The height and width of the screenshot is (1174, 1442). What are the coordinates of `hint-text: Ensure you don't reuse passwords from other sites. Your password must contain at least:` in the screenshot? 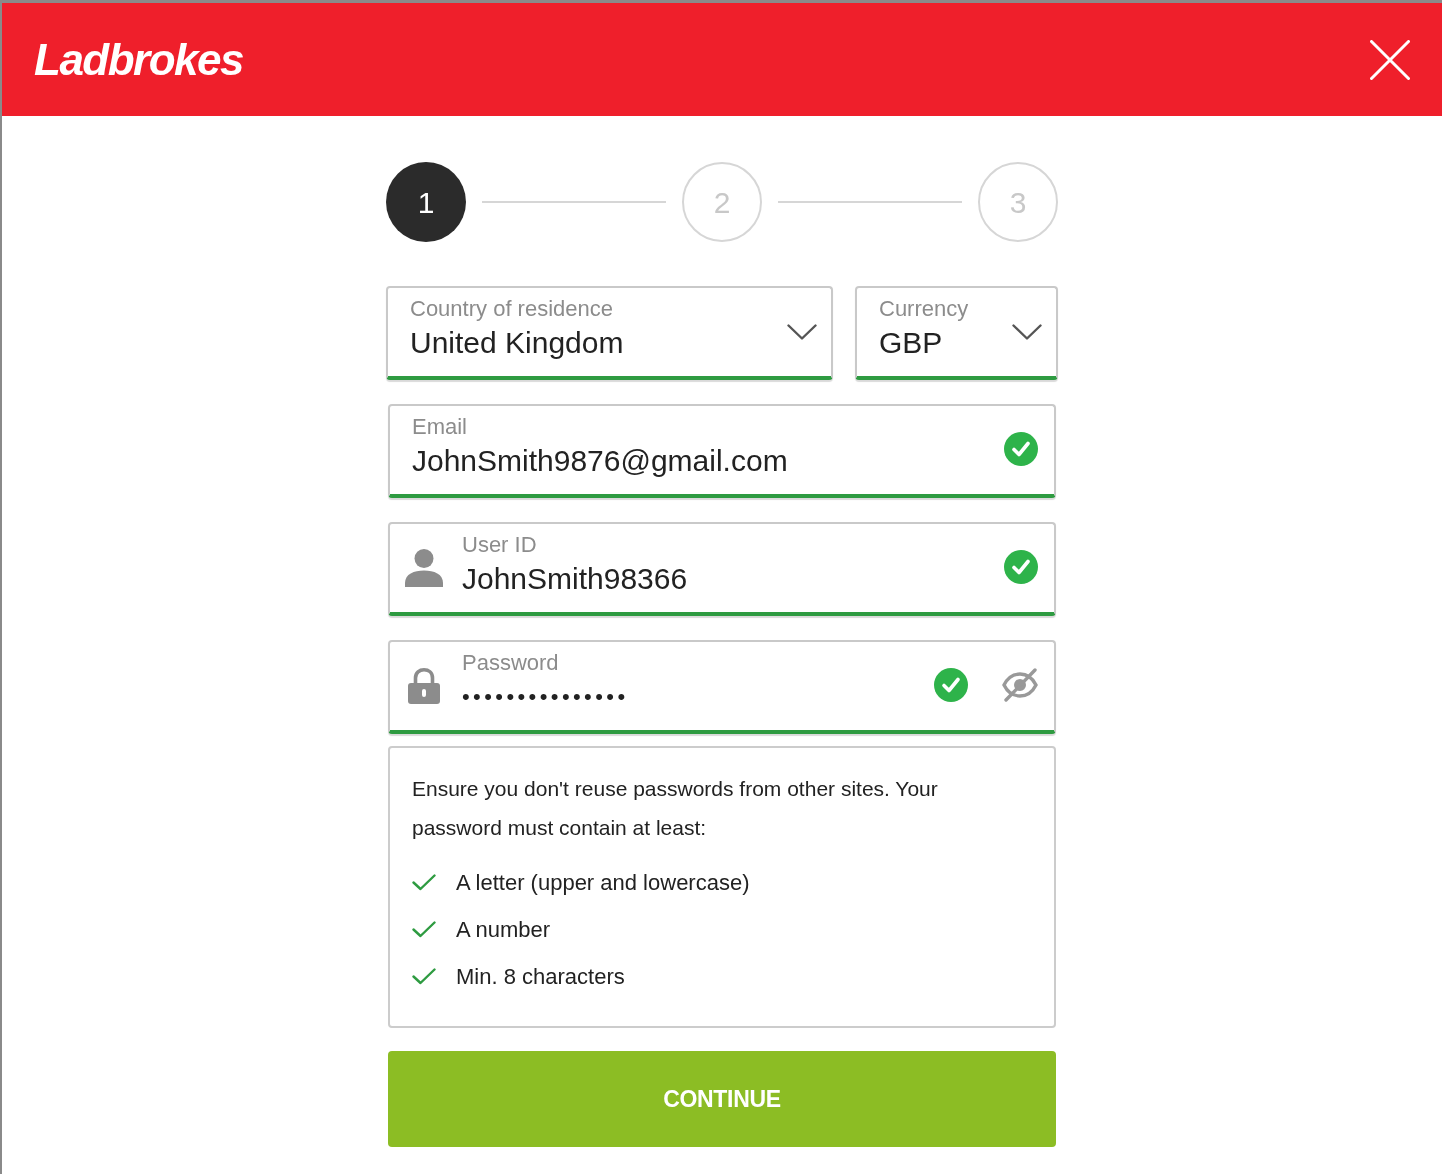 It's located at (675, 808).